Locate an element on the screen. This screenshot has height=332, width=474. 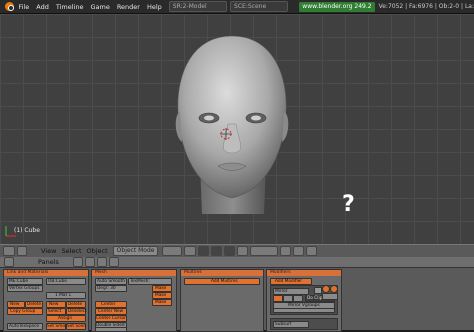
copy-group-button: Copy Group is located at coordinates (25, 311).